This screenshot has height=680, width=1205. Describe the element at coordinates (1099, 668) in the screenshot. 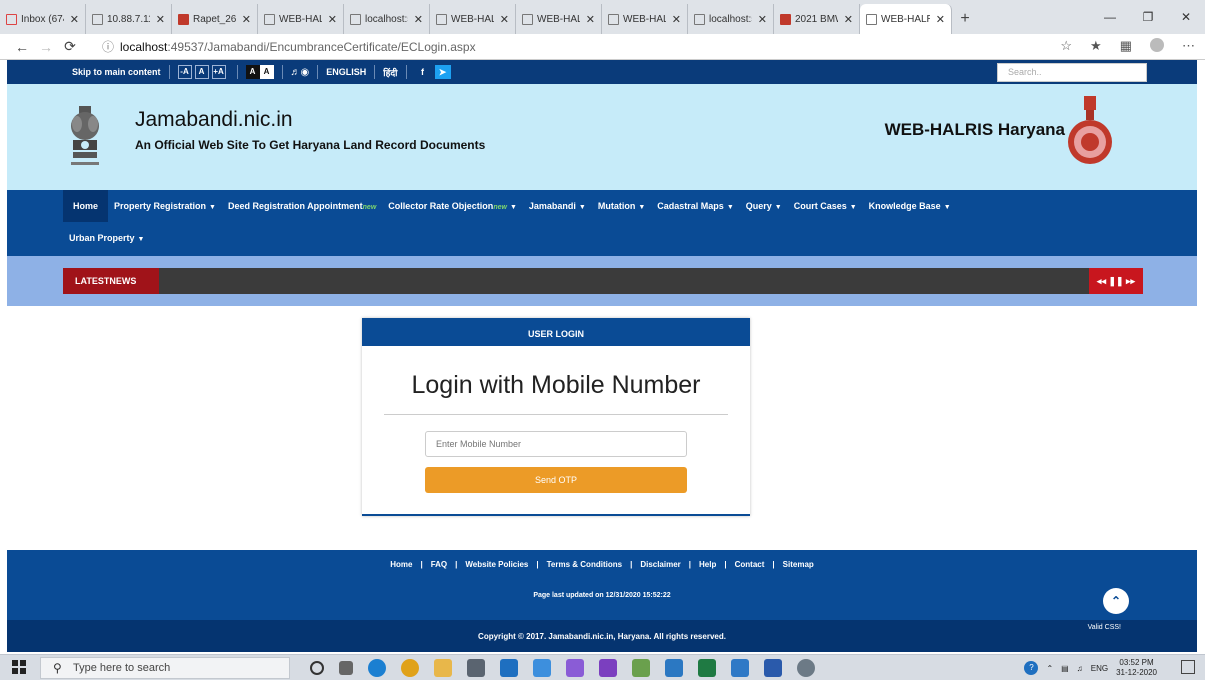

I see `language-indicator: ENG` at that location.